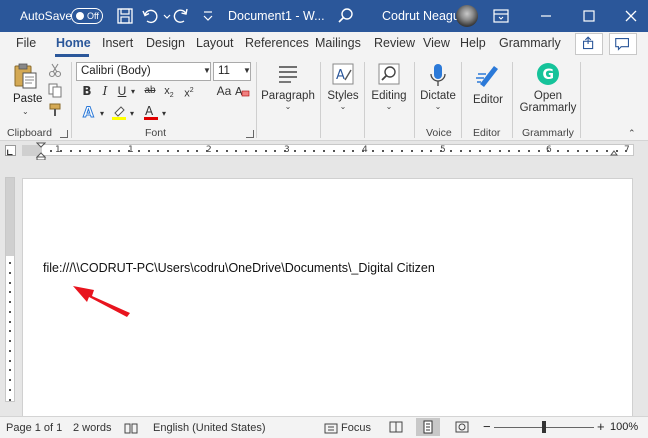  What do you see at coordinates (548, 88) in the screenshot?
I see `open-grammarly-button: G Open Grammarly` at bounding box center [548, 88].